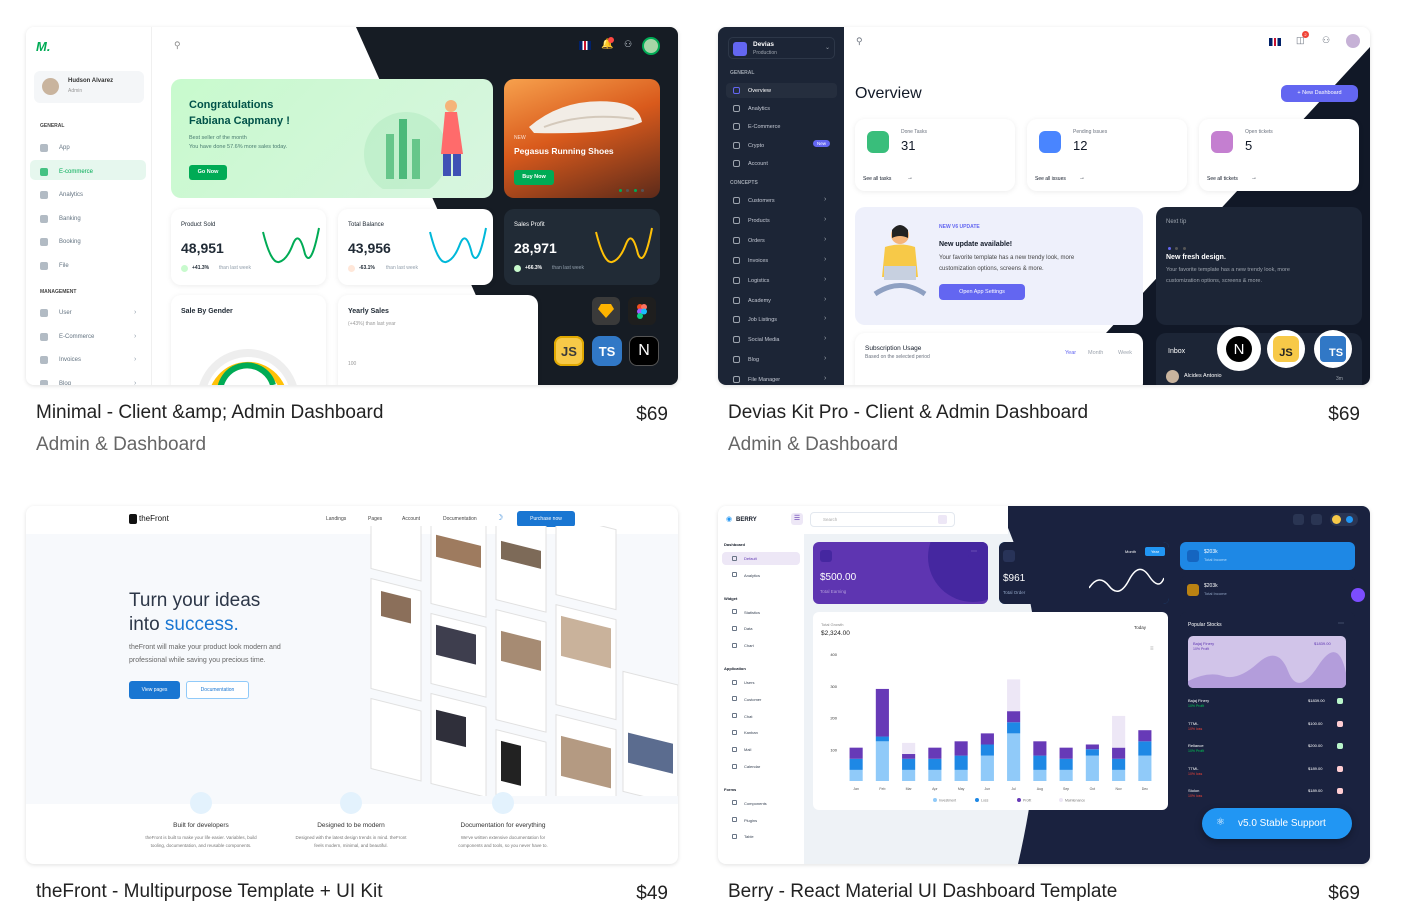  I want to click on legend-label: Profit, so click(1027, 801).